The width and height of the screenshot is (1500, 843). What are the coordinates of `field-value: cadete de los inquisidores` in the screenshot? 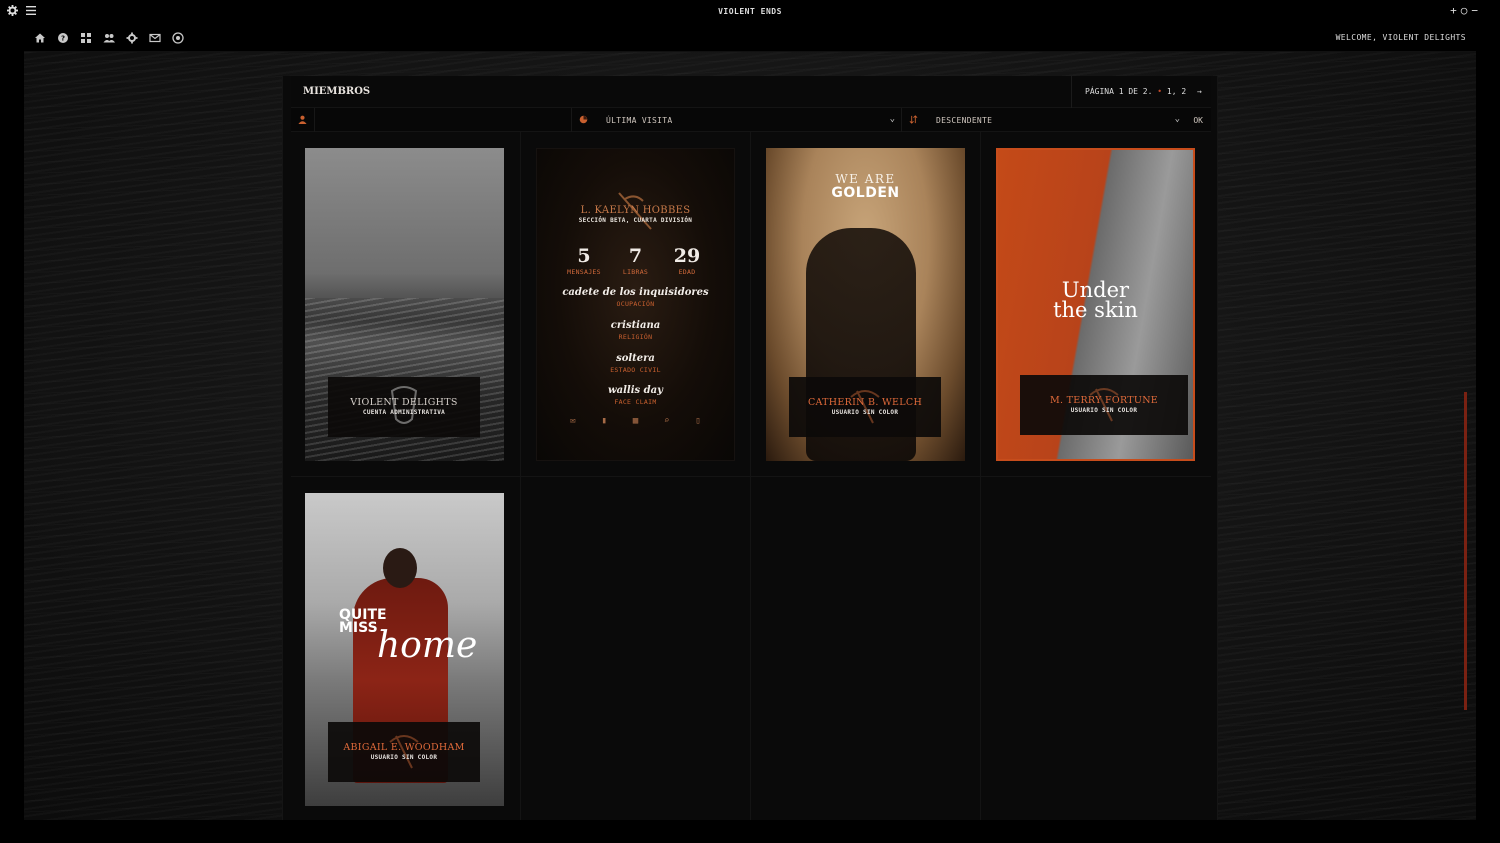 It's located at (635, 292).